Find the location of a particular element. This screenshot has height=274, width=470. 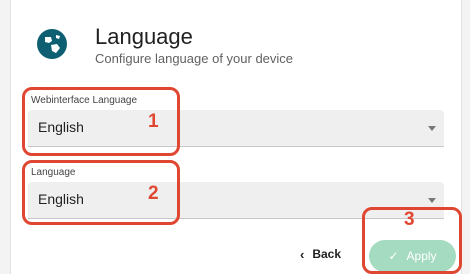

globe-icon is located at coordinates (52, 44).